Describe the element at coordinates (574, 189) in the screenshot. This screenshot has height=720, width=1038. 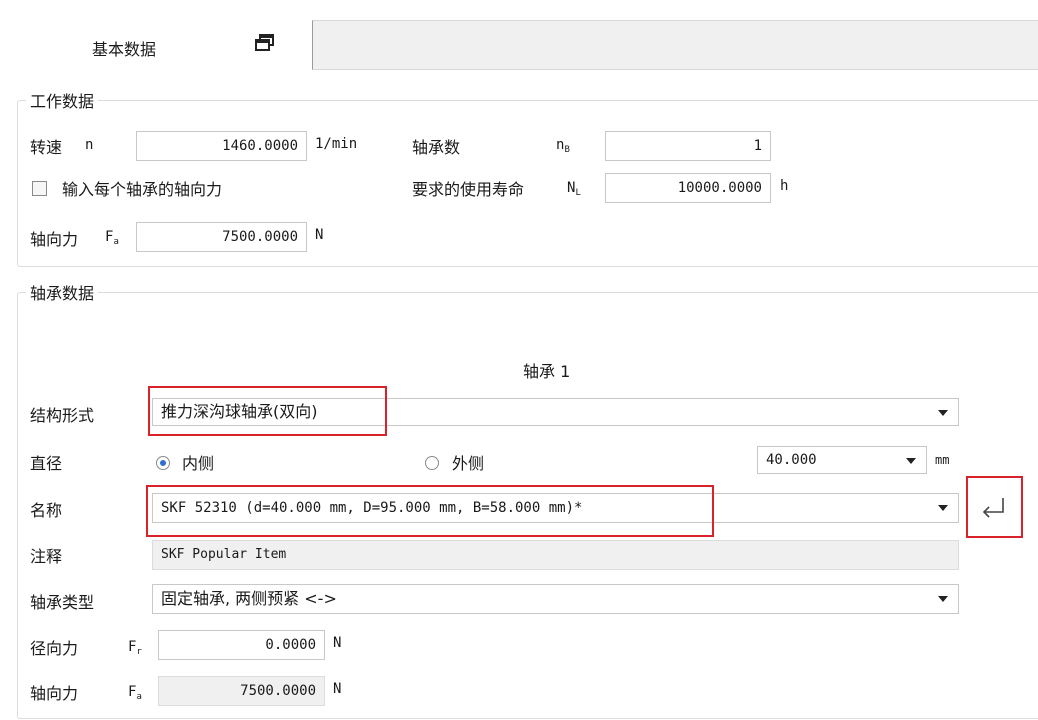
I see `required-life-symbol: NL` at that location.